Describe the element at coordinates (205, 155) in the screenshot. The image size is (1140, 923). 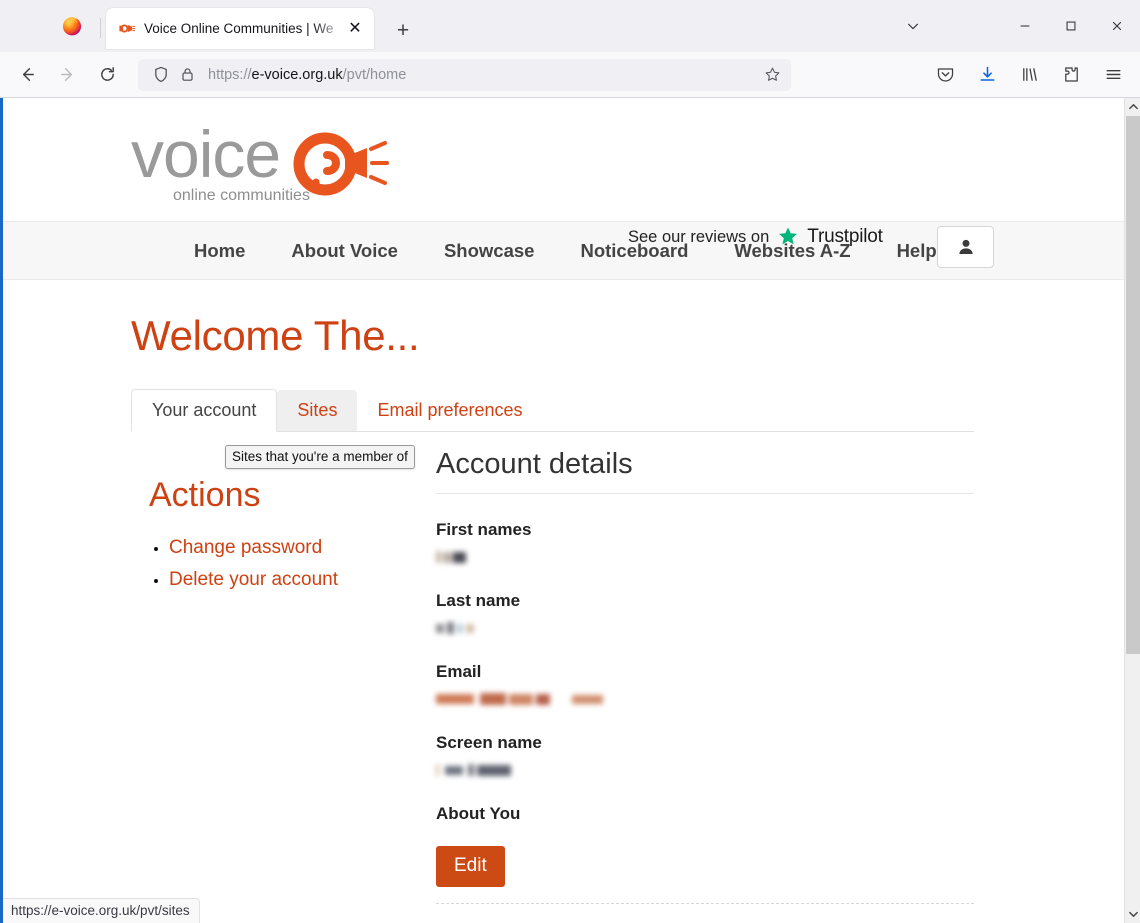
I see `svg-text: voice` at that location.